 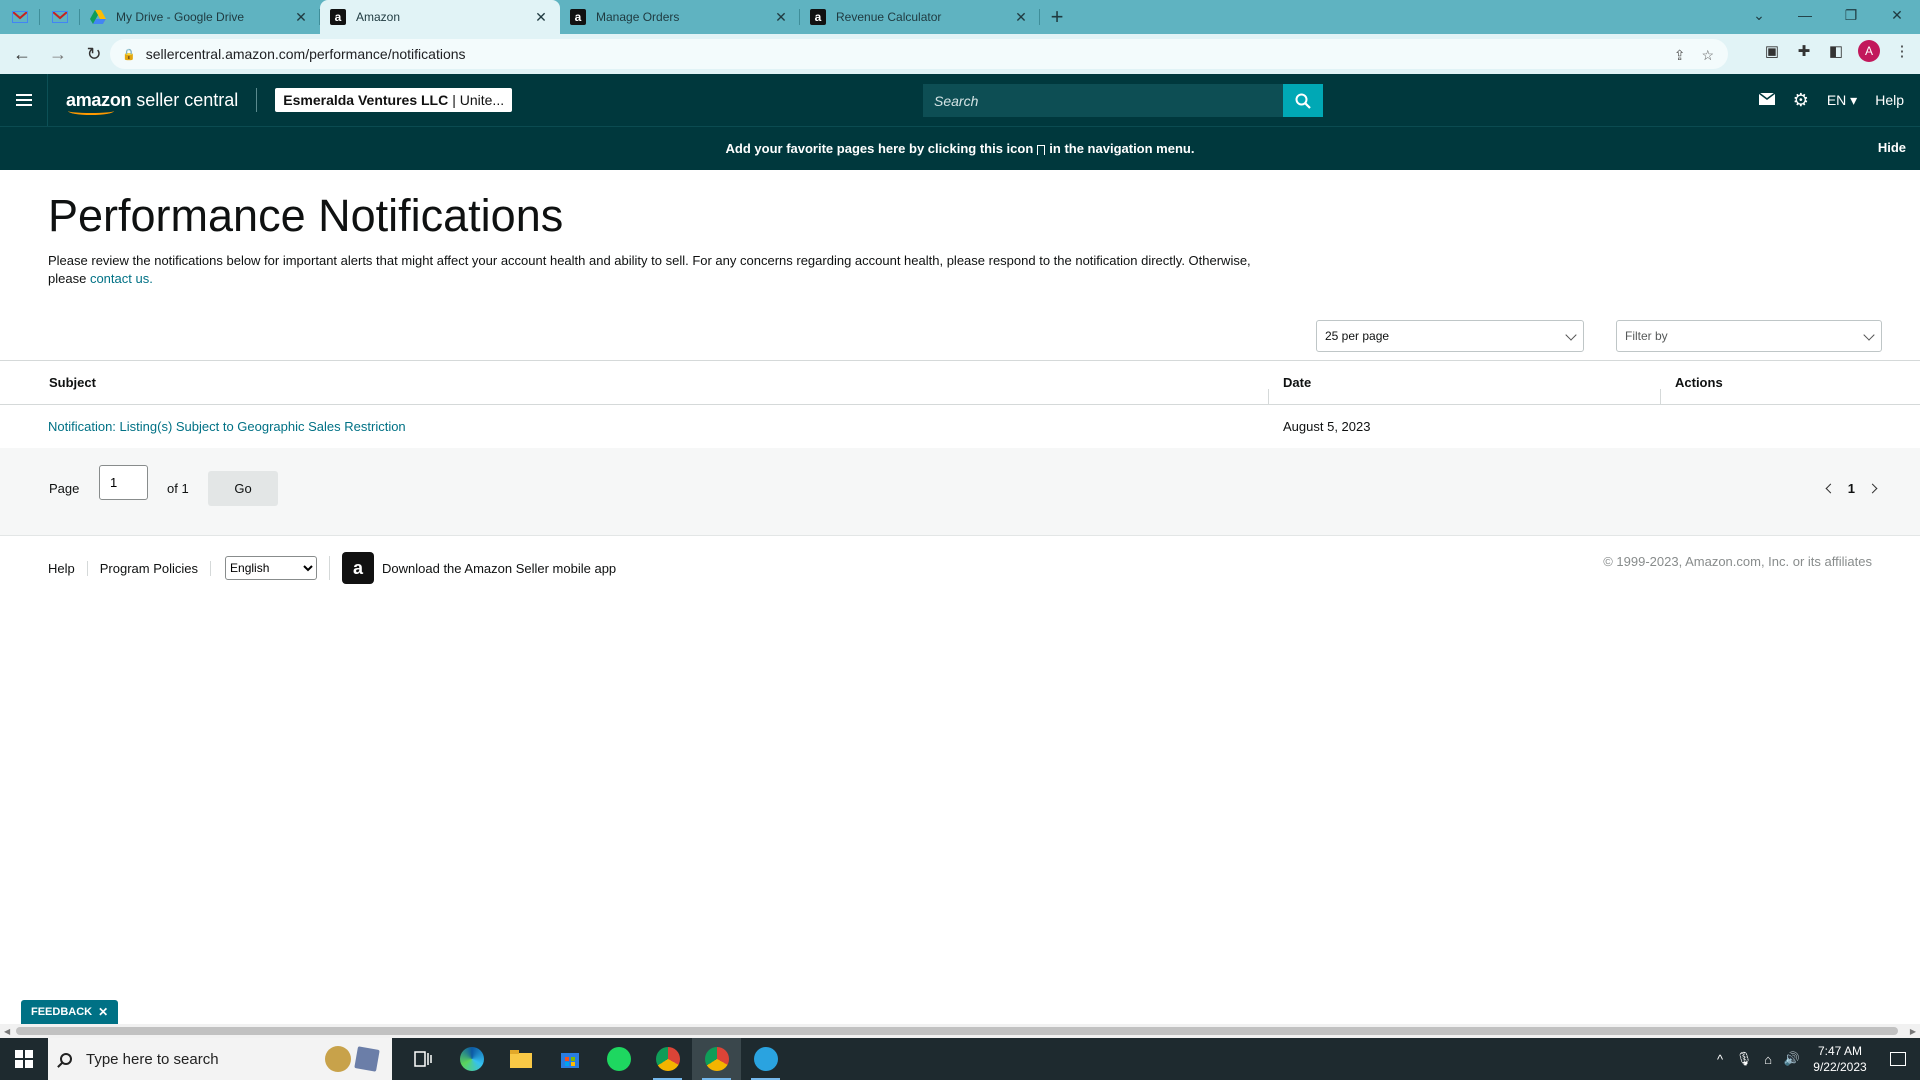 I want to click on back-arrow-icon: ←, so click(x=22, y=54).